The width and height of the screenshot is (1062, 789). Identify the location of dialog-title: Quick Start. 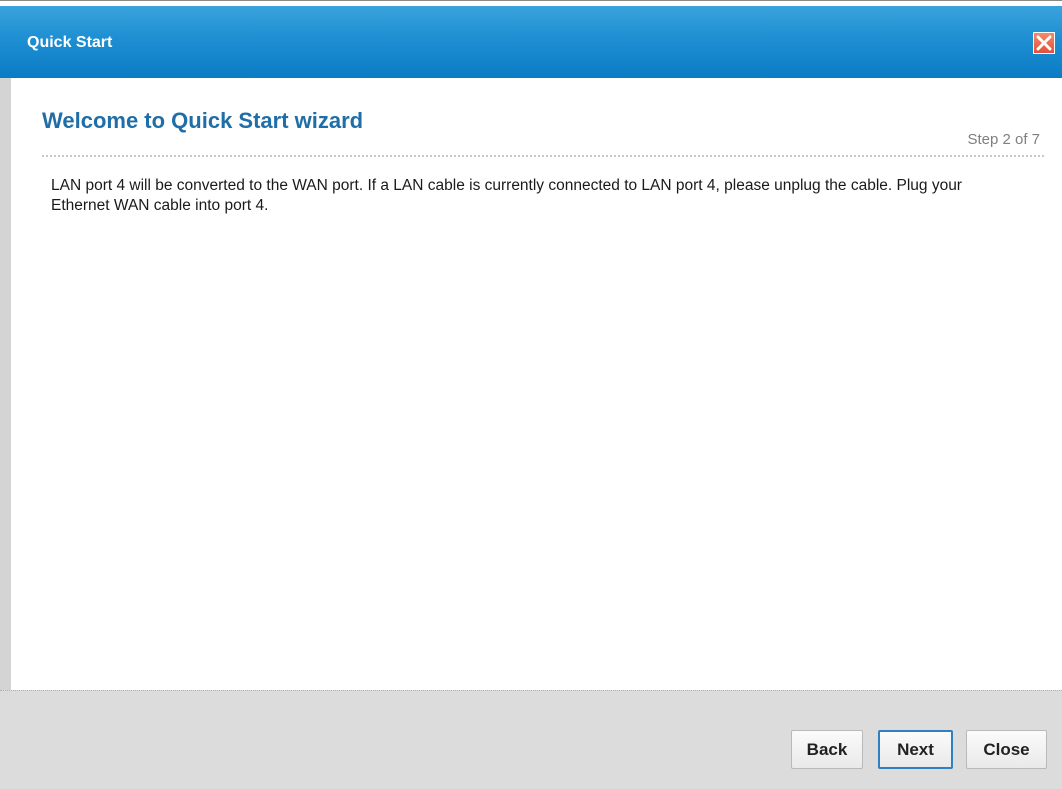
(70, 42).